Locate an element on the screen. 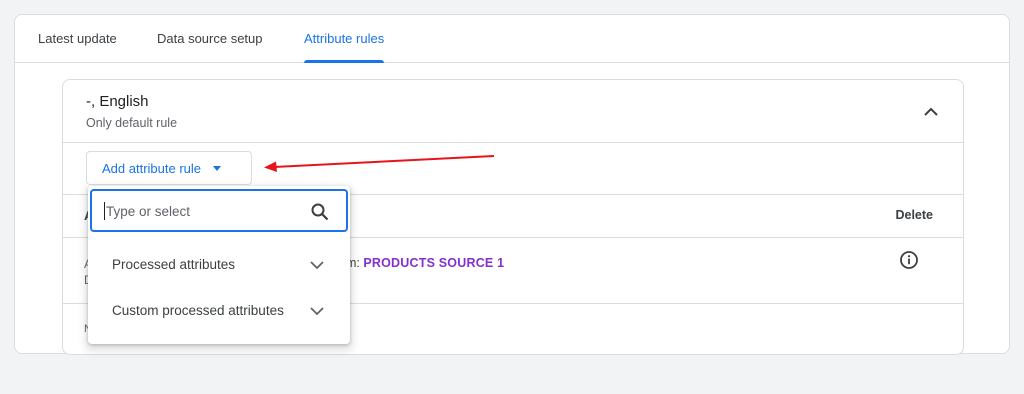 Image resolution: width=1024 pixels, height=394 pixels. dropdown-item-label: Custom processed attributes is located at coordinates (198, 310).